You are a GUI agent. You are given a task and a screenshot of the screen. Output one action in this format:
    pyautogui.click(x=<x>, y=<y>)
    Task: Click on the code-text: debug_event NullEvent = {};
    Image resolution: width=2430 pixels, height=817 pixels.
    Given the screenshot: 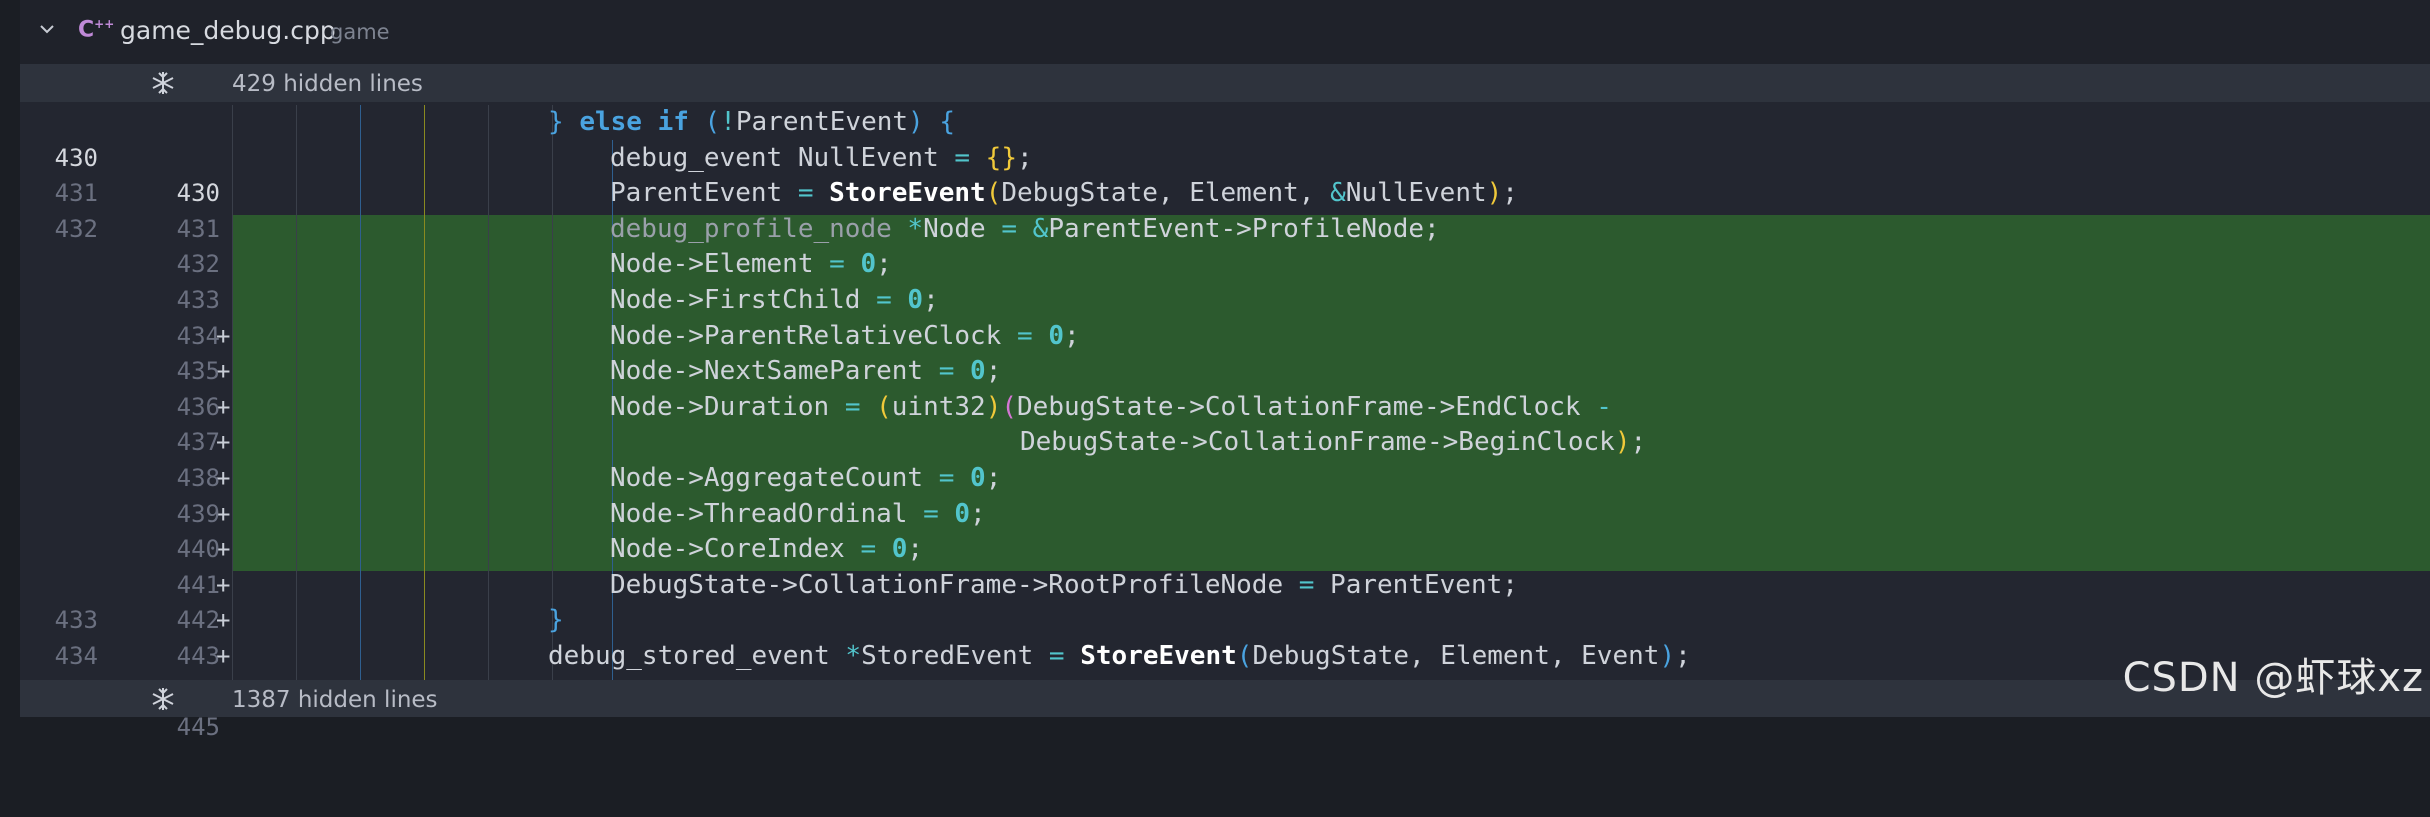 What is the action you would take?
    pyautogui.click(x=821, y=157)
    